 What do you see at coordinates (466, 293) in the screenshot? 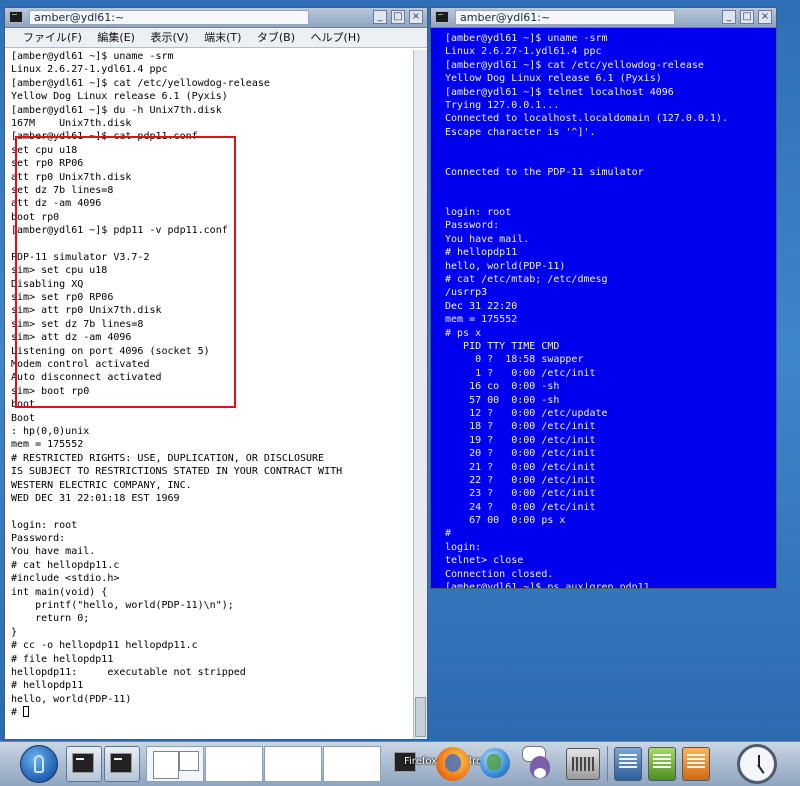
I see `terminal-line: /usrrp3` at bounding box center [466, 293].